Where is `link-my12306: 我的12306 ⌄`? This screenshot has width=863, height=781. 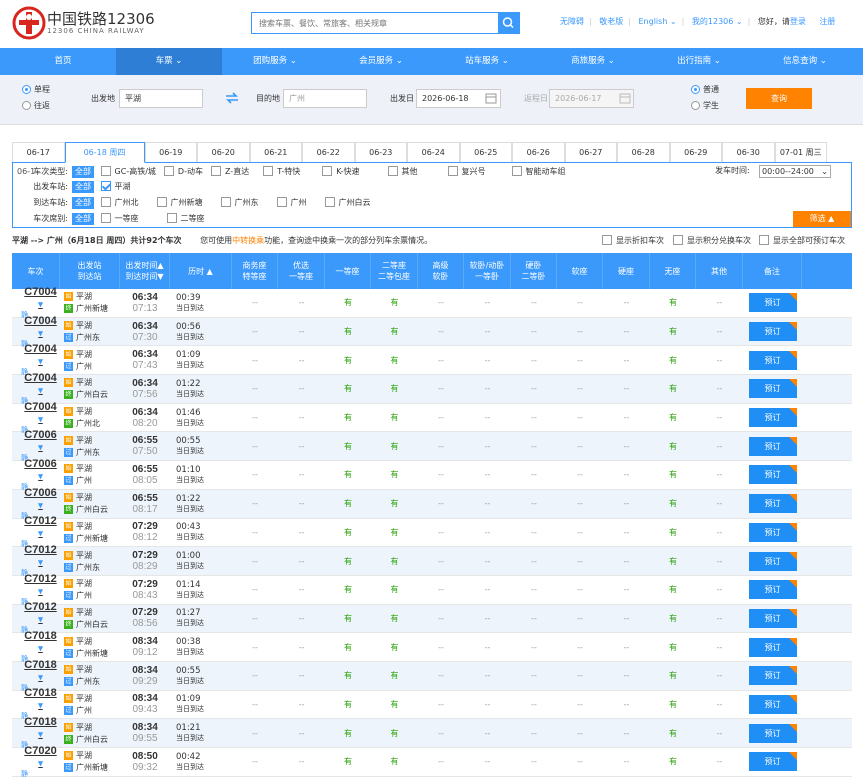 link-my12306: 我的12306 ⌄ is located at coordinates (717, 21).